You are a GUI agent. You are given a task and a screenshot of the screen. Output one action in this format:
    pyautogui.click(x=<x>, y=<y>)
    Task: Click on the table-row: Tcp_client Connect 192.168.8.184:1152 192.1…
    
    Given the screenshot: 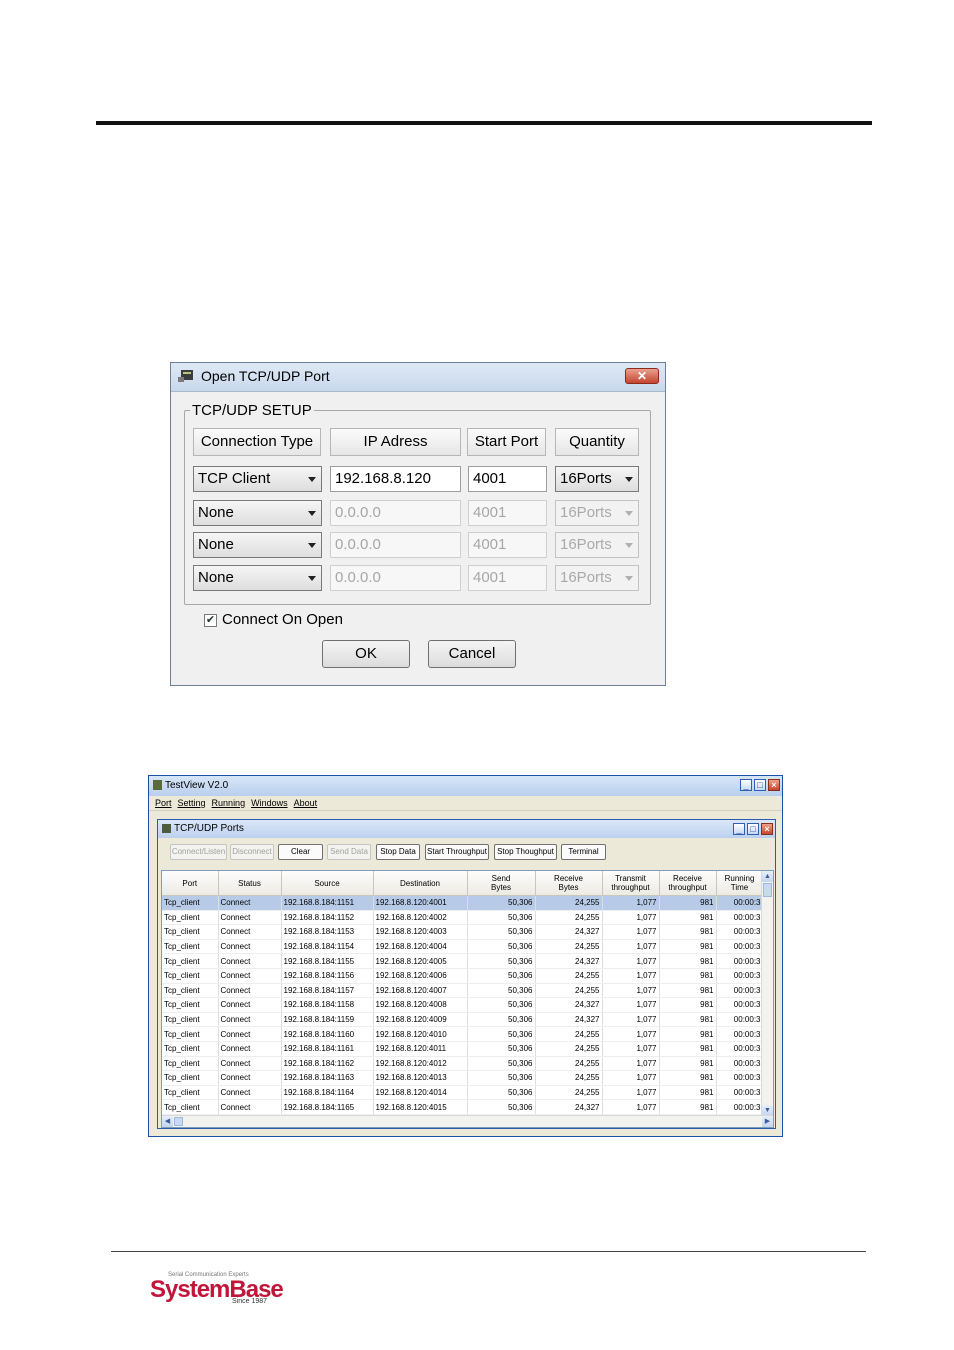 What is the action you would take?
    pyautogui.click(x=463, y=918)
    